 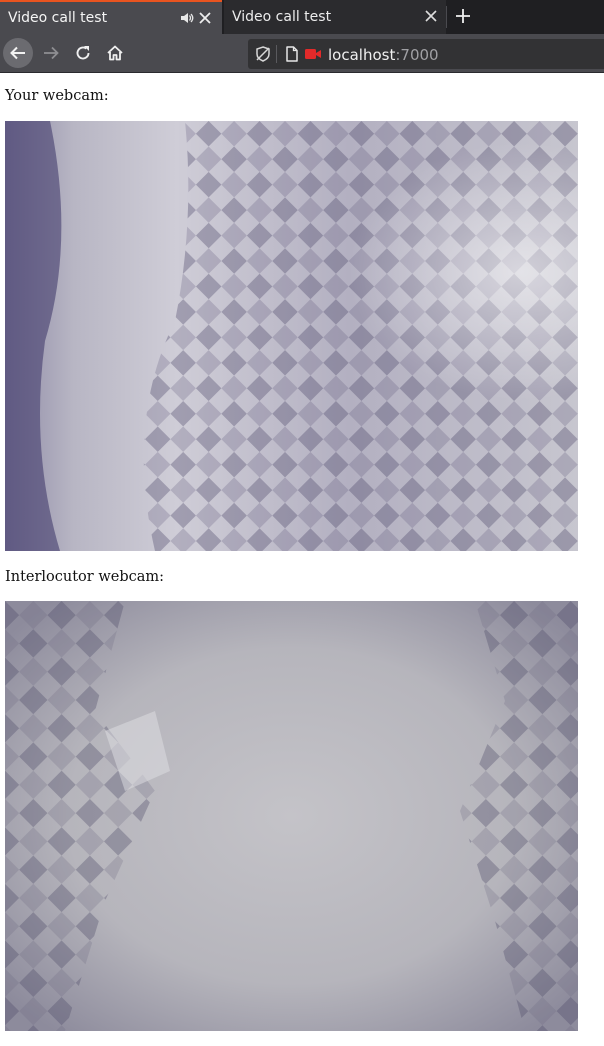 What do you see at coordinates (111, 17) in the screenshot?
I see `tab-video-call-active: Video call test` at bounding box center [111, 17].